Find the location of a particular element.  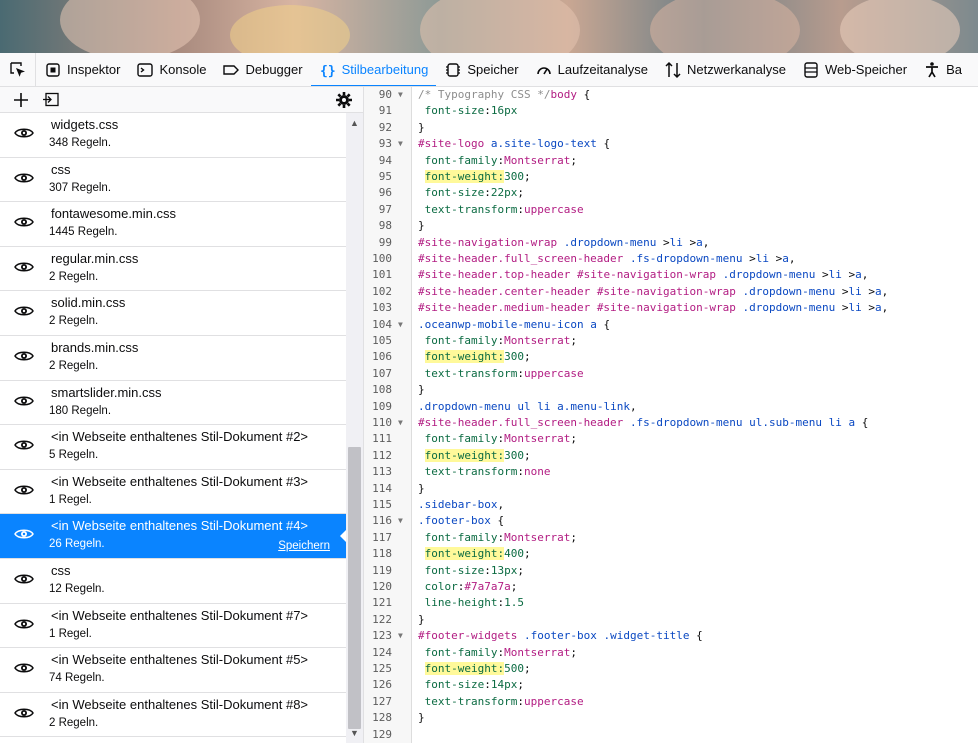

tab-inspektor: Inspektor is located at coordinates (82, 69).